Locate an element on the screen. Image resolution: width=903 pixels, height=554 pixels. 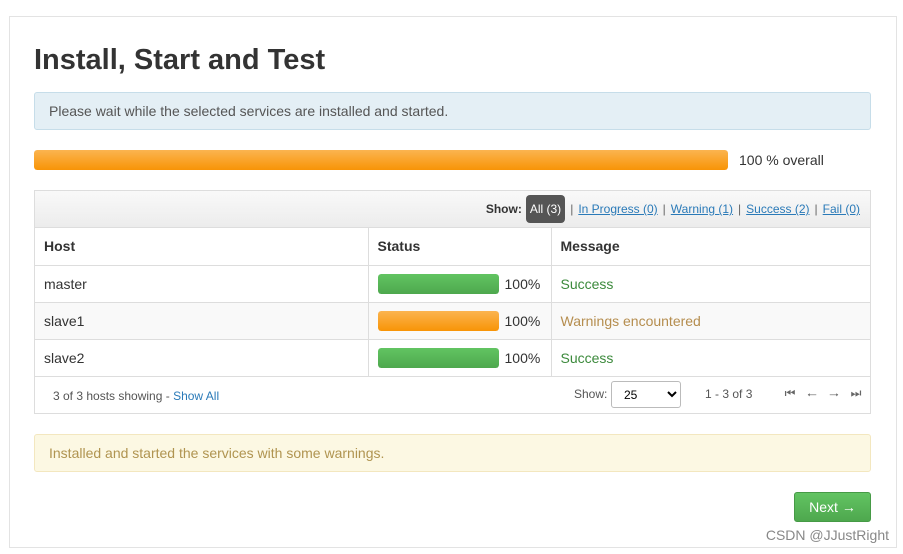
column-header-status: Status is located at coordinates (460, 247).